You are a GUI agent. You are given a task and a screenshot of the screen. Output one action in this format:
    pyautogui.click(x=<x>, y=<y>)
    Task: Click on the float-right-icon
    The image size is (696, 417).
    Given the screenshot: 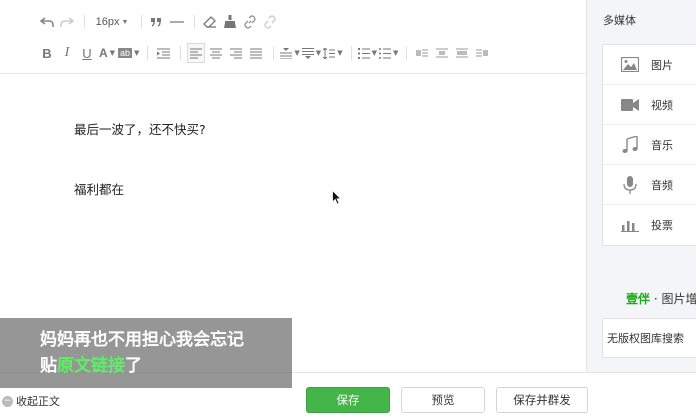 What is the action you would take?
    pyautogui.click(x=482, y=53)
    